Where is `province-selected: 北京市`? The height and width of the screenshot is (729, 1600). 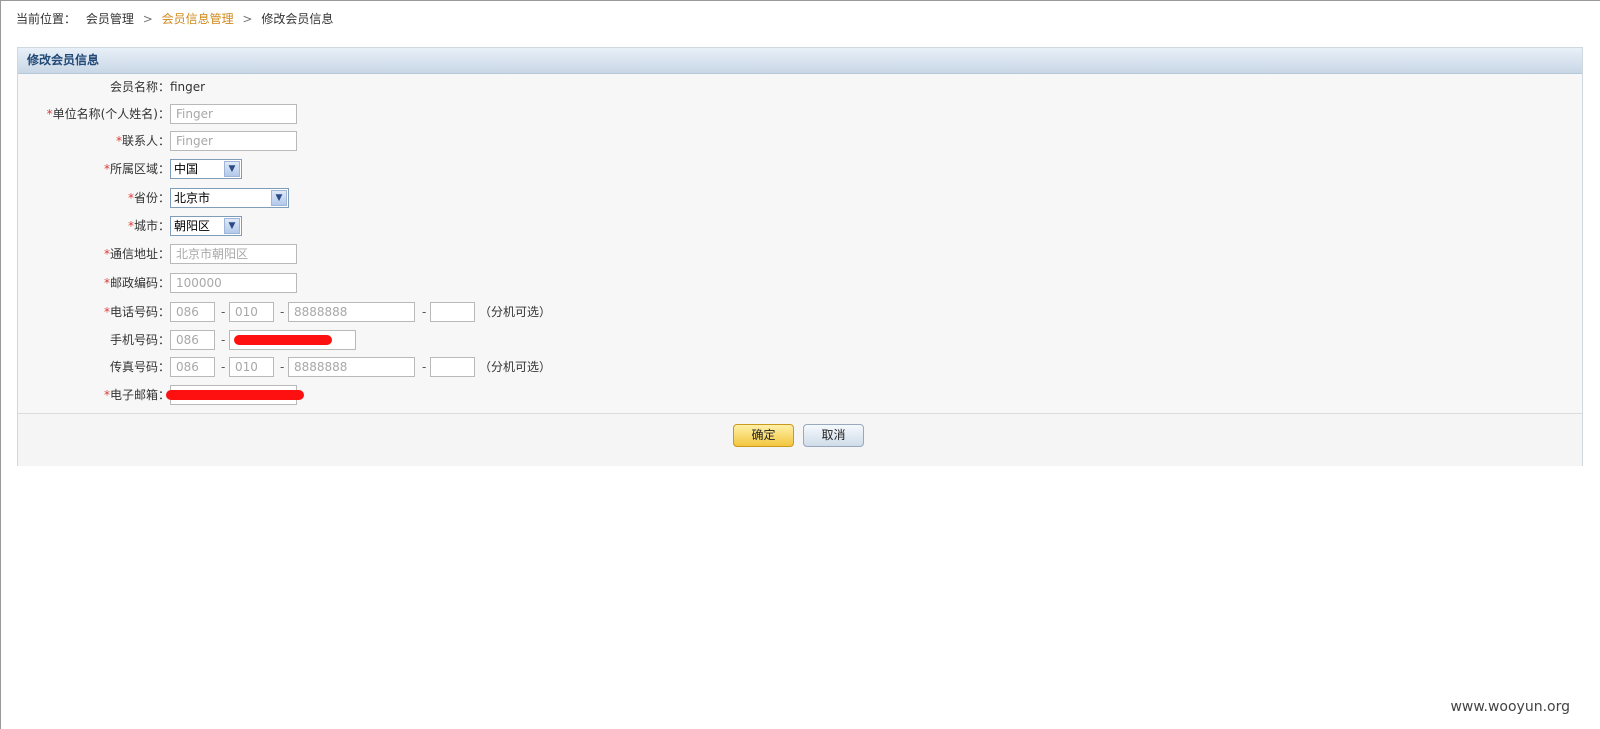 province-selected: 北京市 is located at coordinates (192, 198).